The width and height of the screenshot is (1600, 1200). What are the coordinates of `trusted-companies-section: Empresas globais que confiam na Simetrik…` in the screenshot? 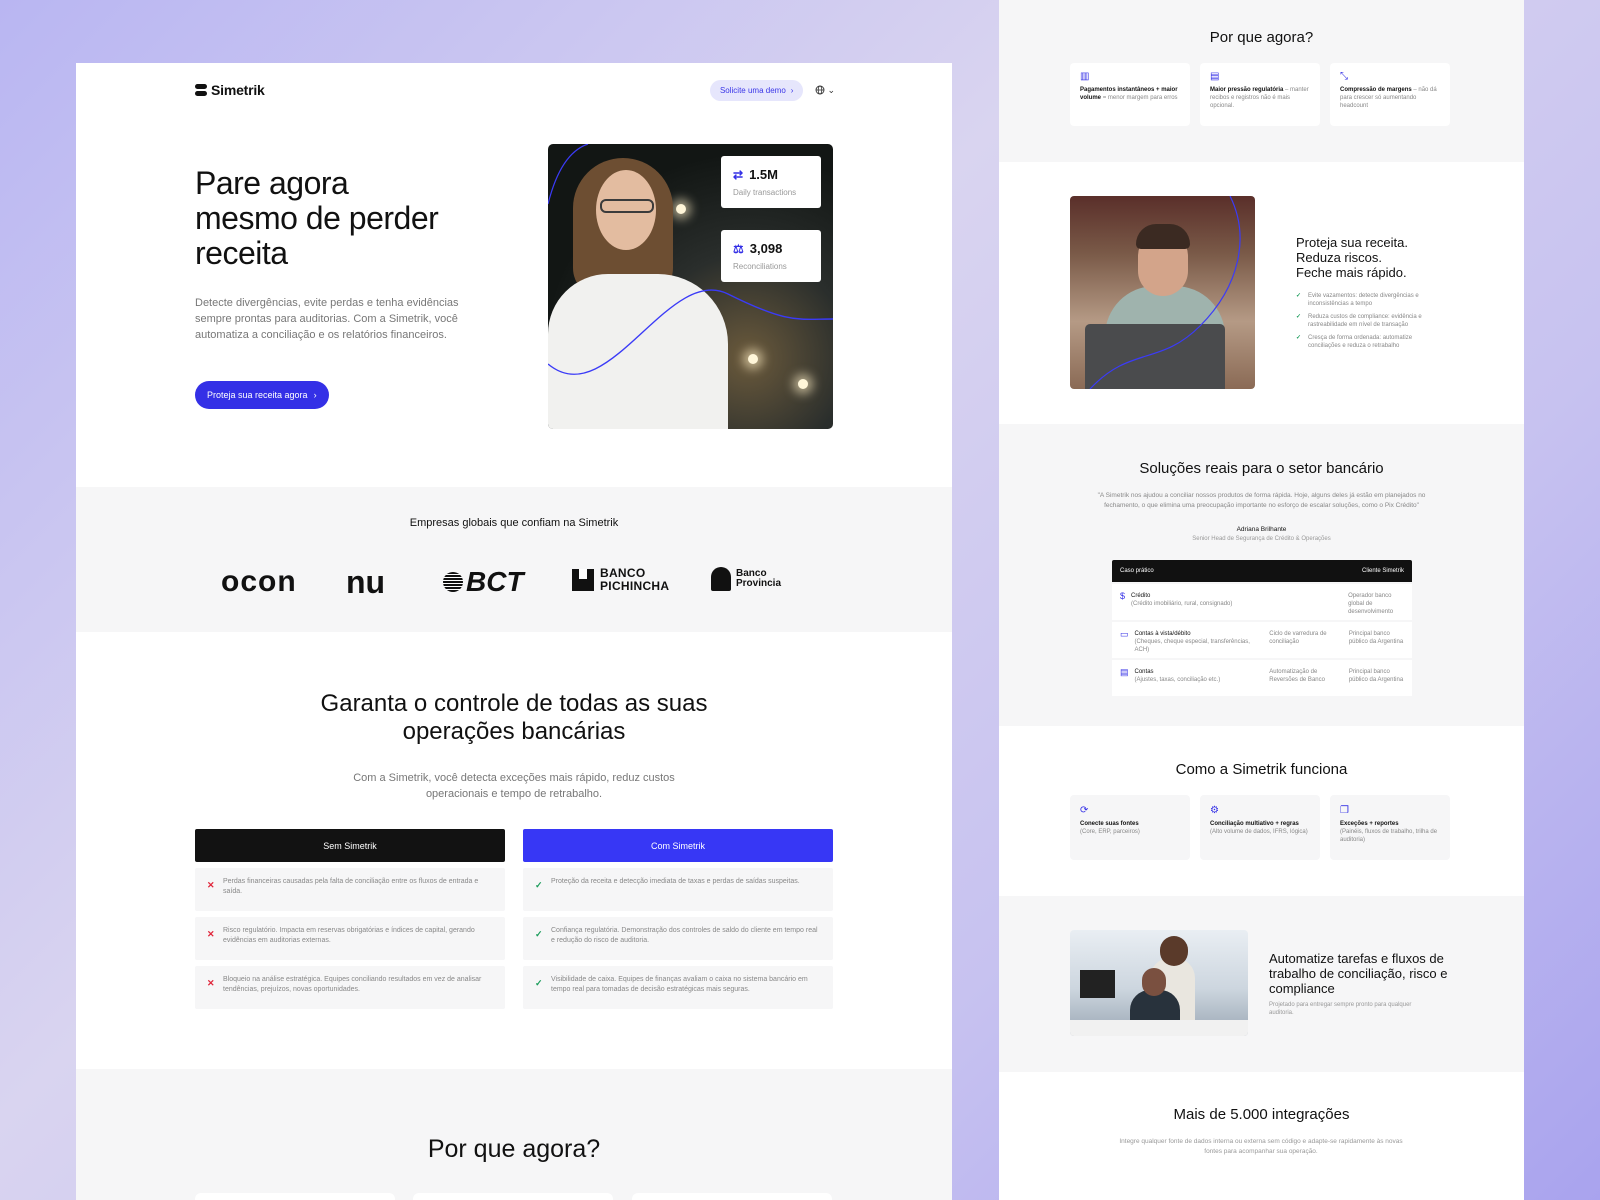 It's located at (514, 559).